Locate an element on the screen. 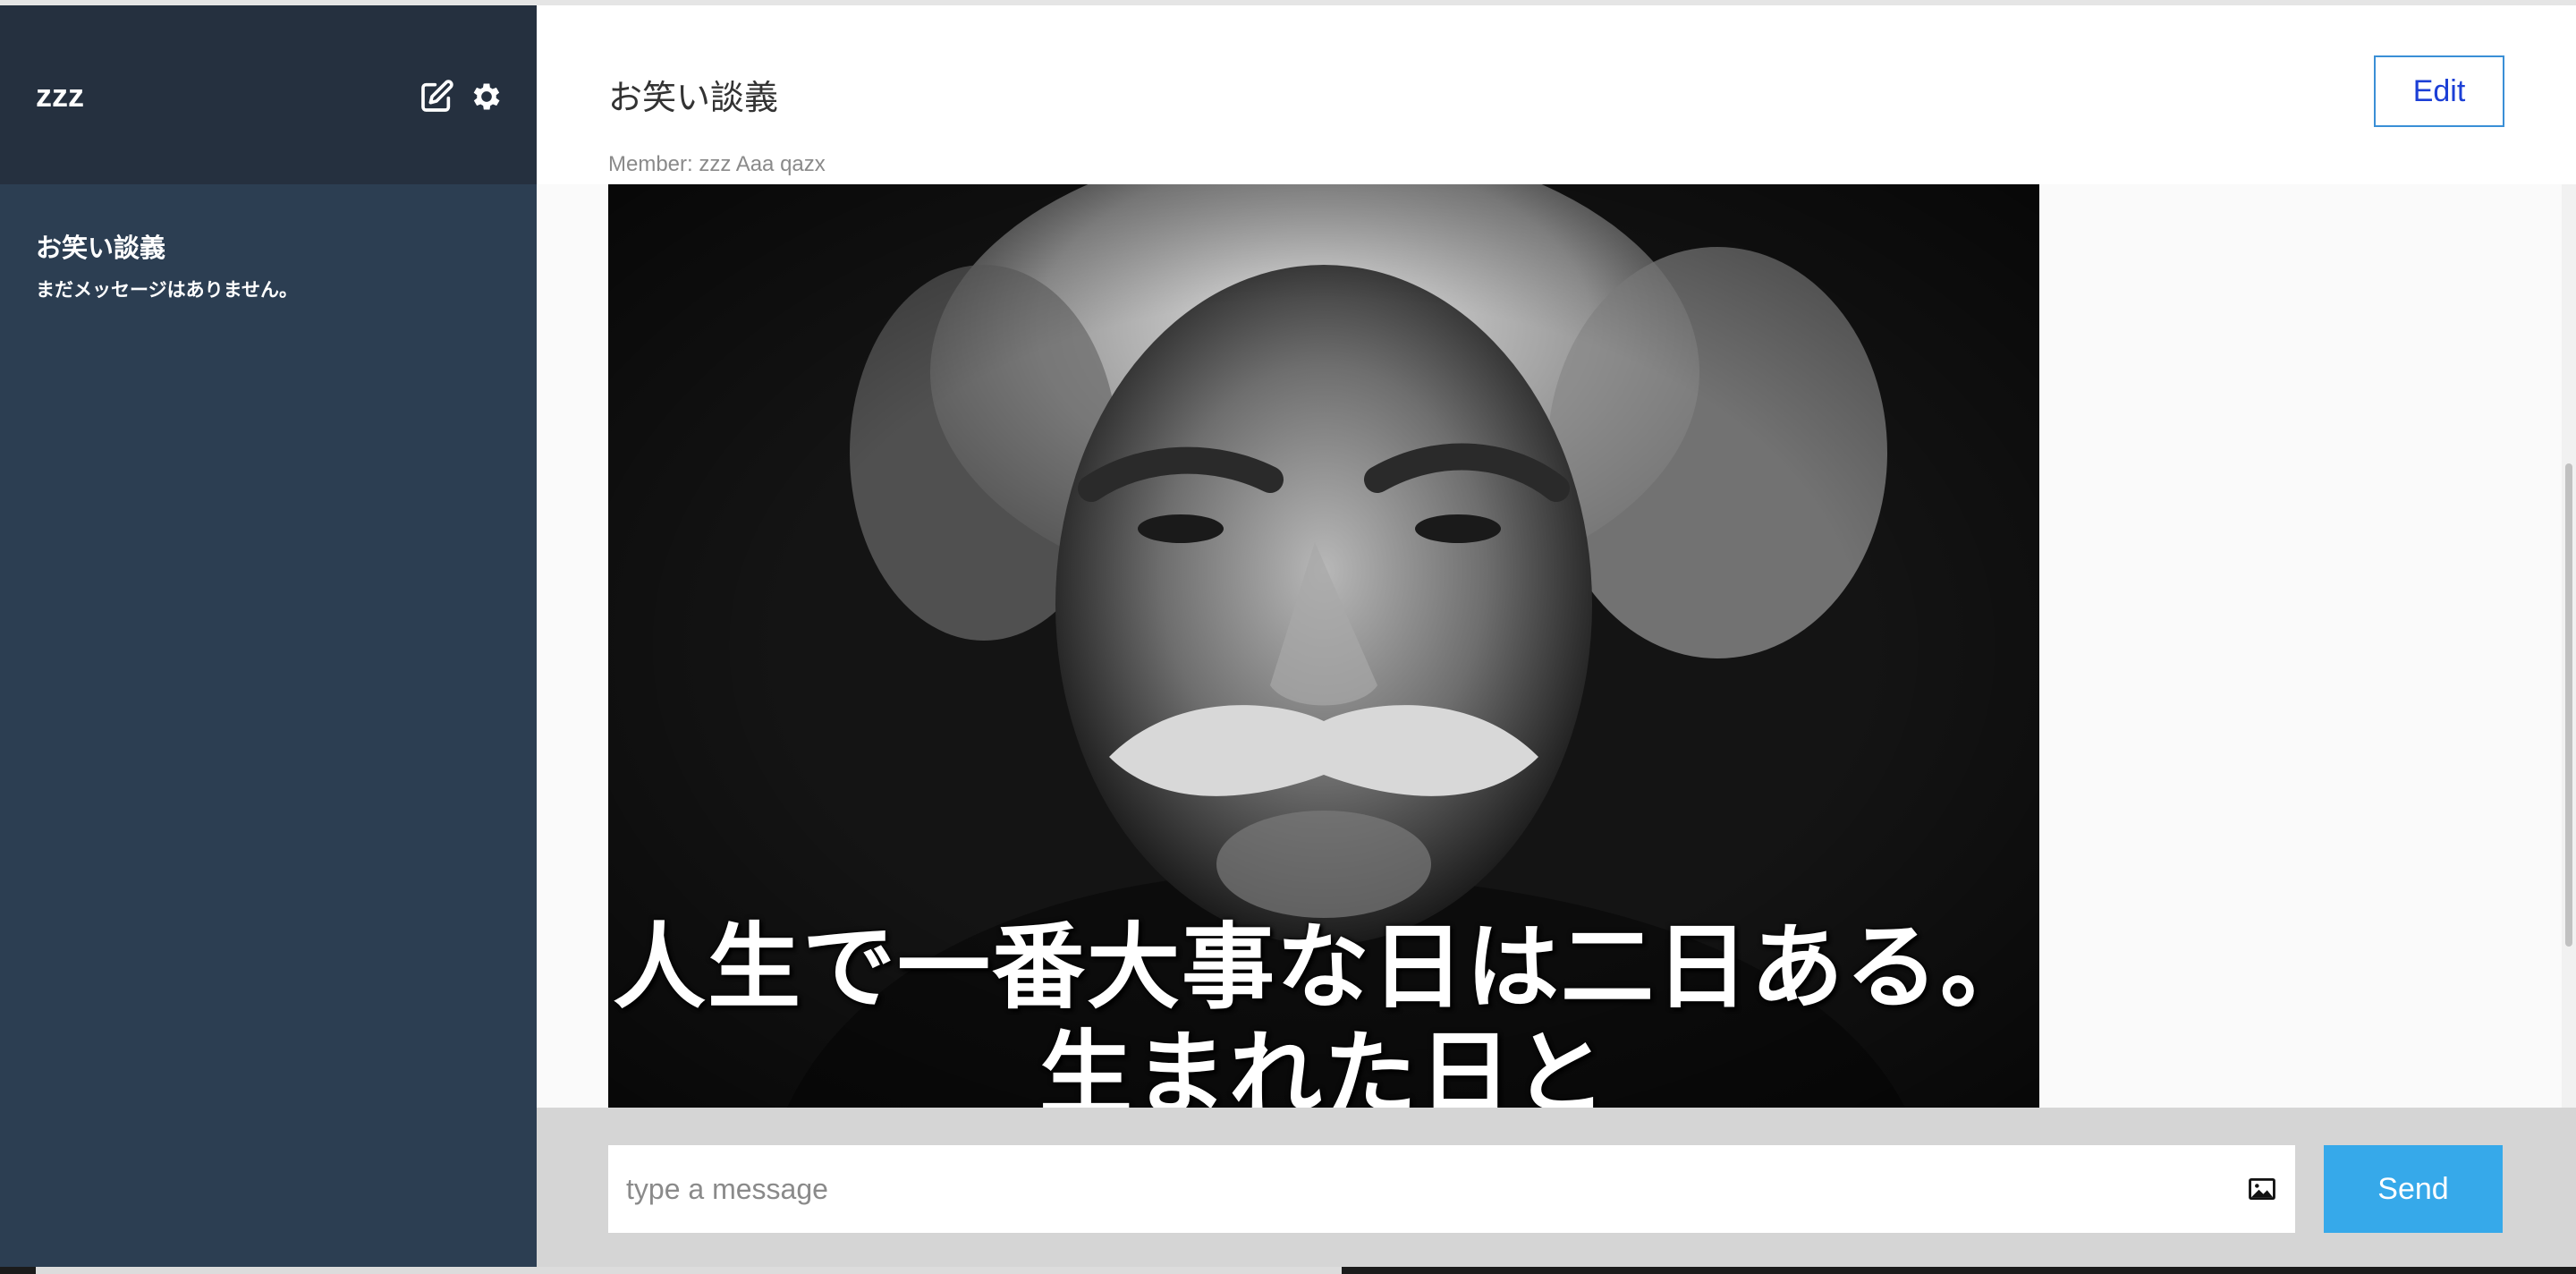 The width and height of the screenshot is (2576, 1274). sidebar-header: zzz is located at coordinates (268, 94).